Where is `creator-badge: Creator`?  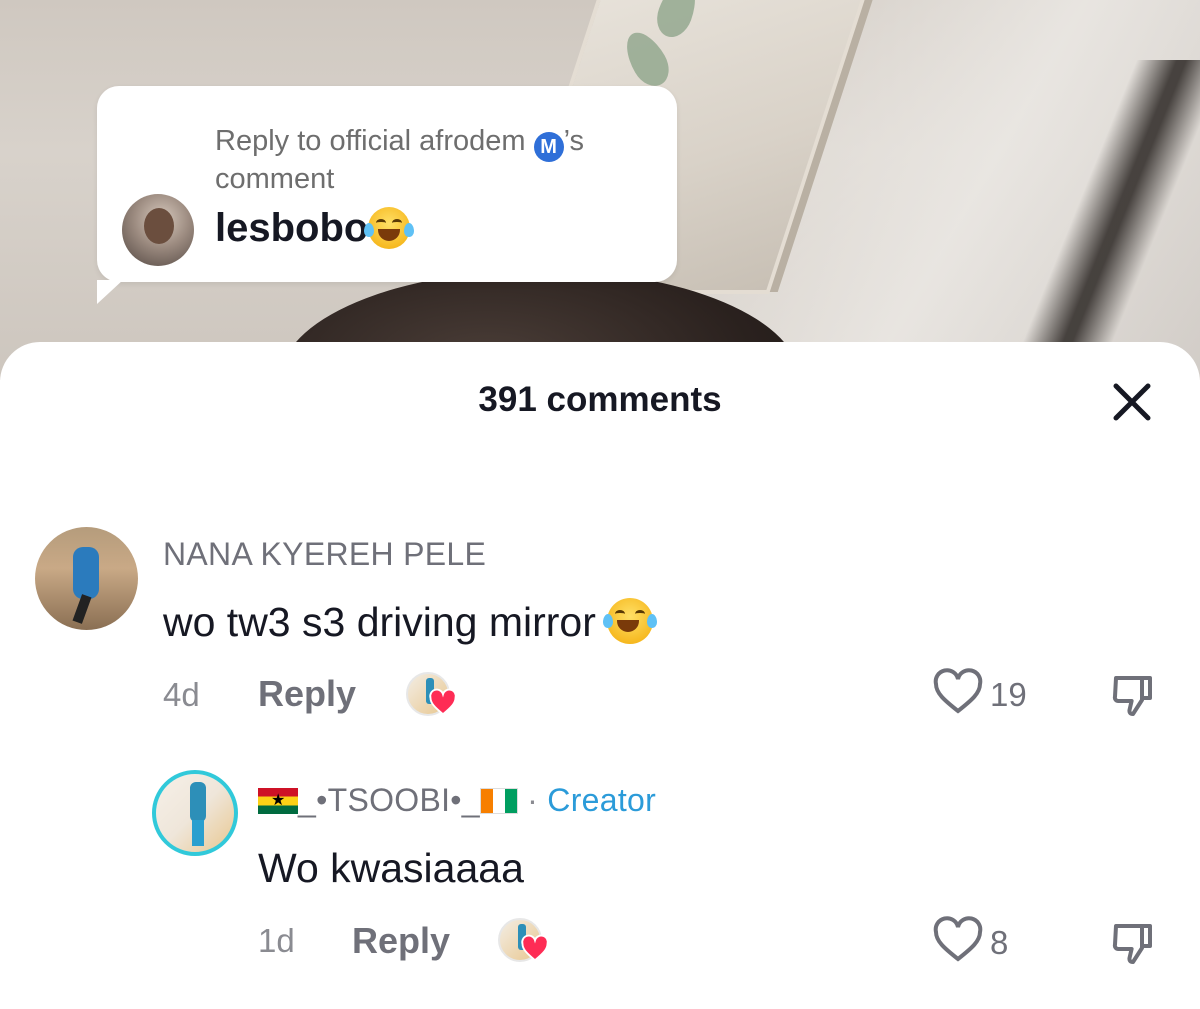
creator-badge: Creator is located at coordinates (602, 800).